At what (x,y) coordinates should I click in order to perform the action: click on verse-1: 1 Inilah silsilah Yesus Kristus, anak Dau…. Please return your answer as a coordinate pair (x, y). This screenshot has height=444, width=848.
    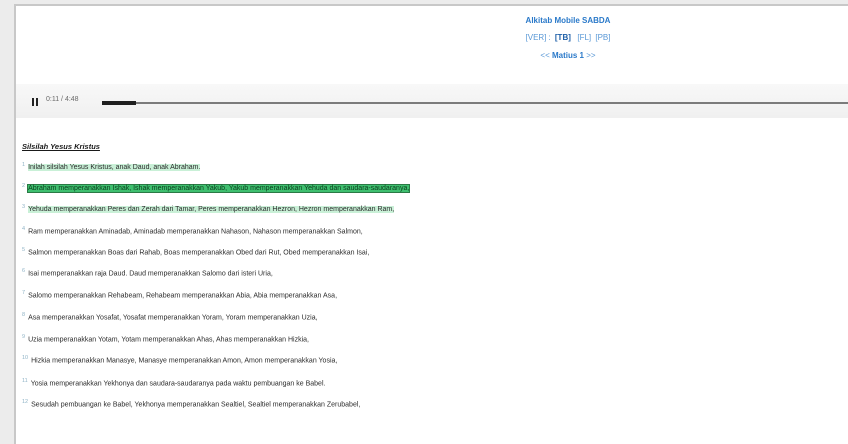
    Looking at the image, I should click on (111, 167).